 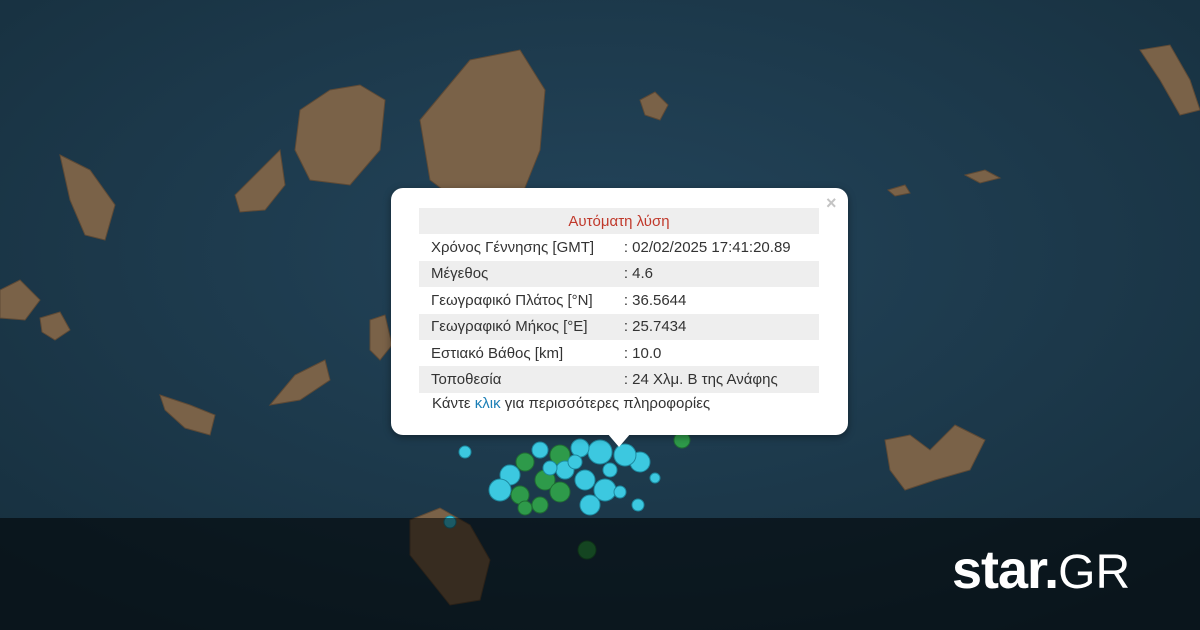 What do you see at coordinates (521, 379) in the screenshot?
I see `row-label: Τοποθεσία` at bounding box center [521, 379].